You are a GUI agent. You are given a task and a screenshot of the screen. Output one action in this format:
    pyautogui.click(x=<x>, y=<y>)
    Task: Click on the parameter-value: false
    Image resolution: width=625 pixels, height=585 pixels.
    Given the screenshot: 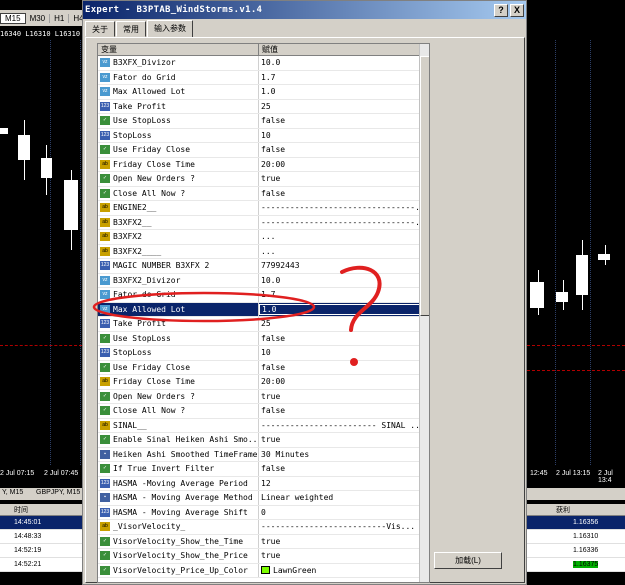 What is the action you would take?
    pyautogui.click(x=273, y=338)
    